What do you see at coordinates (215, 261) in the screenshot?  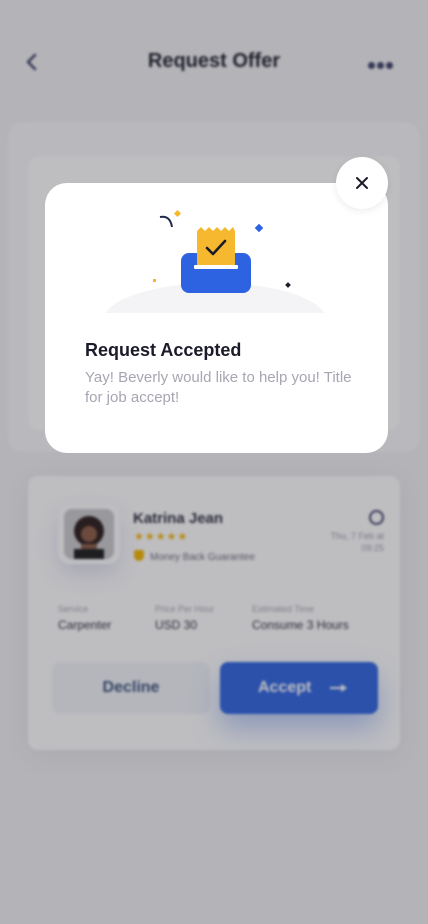 I see `accepted-illustration` at bounding box center [215, 261].